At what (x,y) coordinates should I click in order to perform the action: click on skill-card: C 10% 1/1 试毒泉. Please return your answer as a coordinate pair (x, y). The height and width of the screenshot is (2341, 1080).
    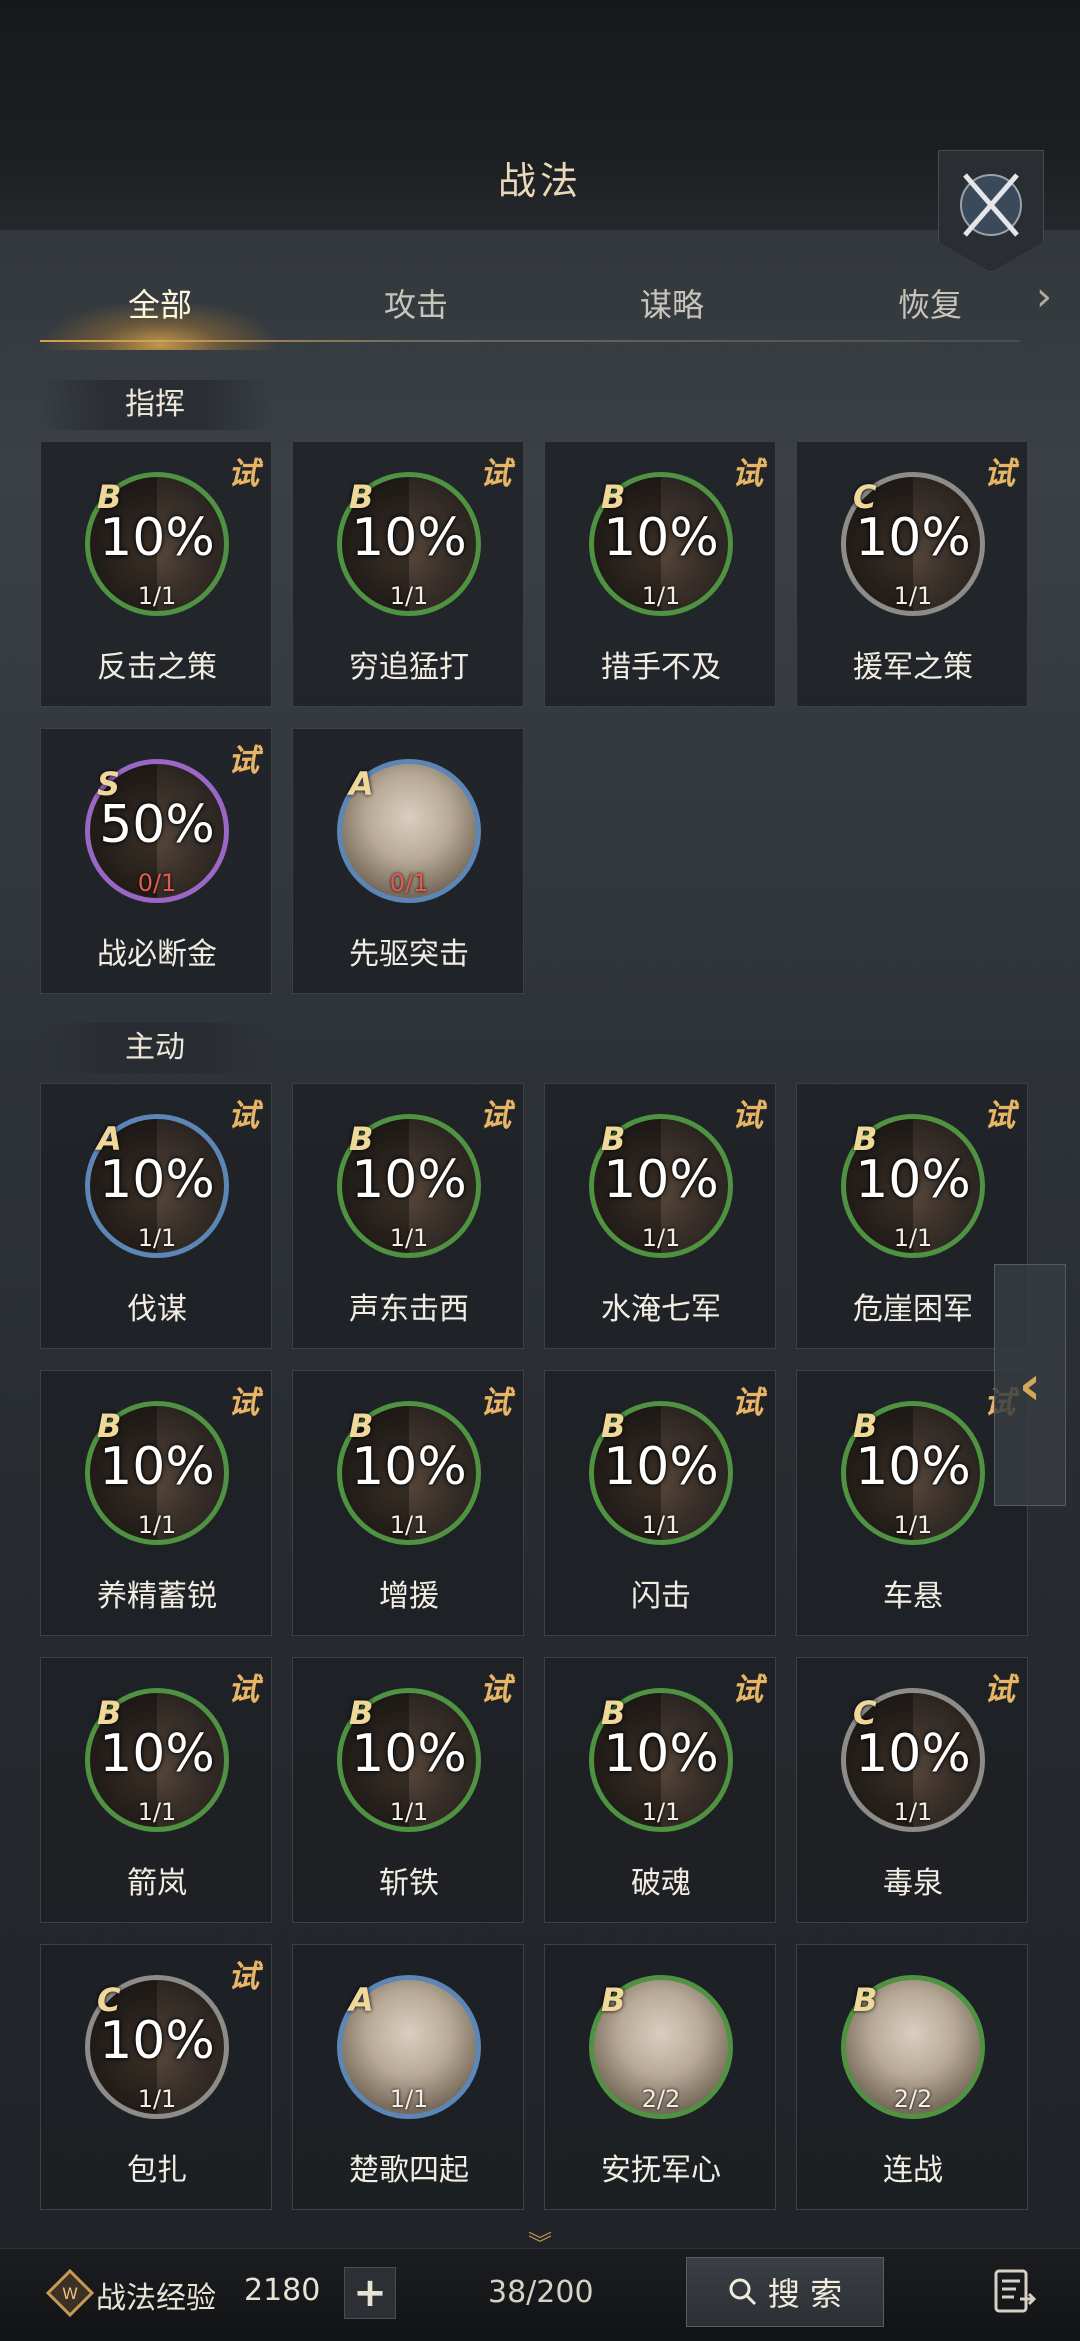
    Looking at the image, I should click on (912, 1790).